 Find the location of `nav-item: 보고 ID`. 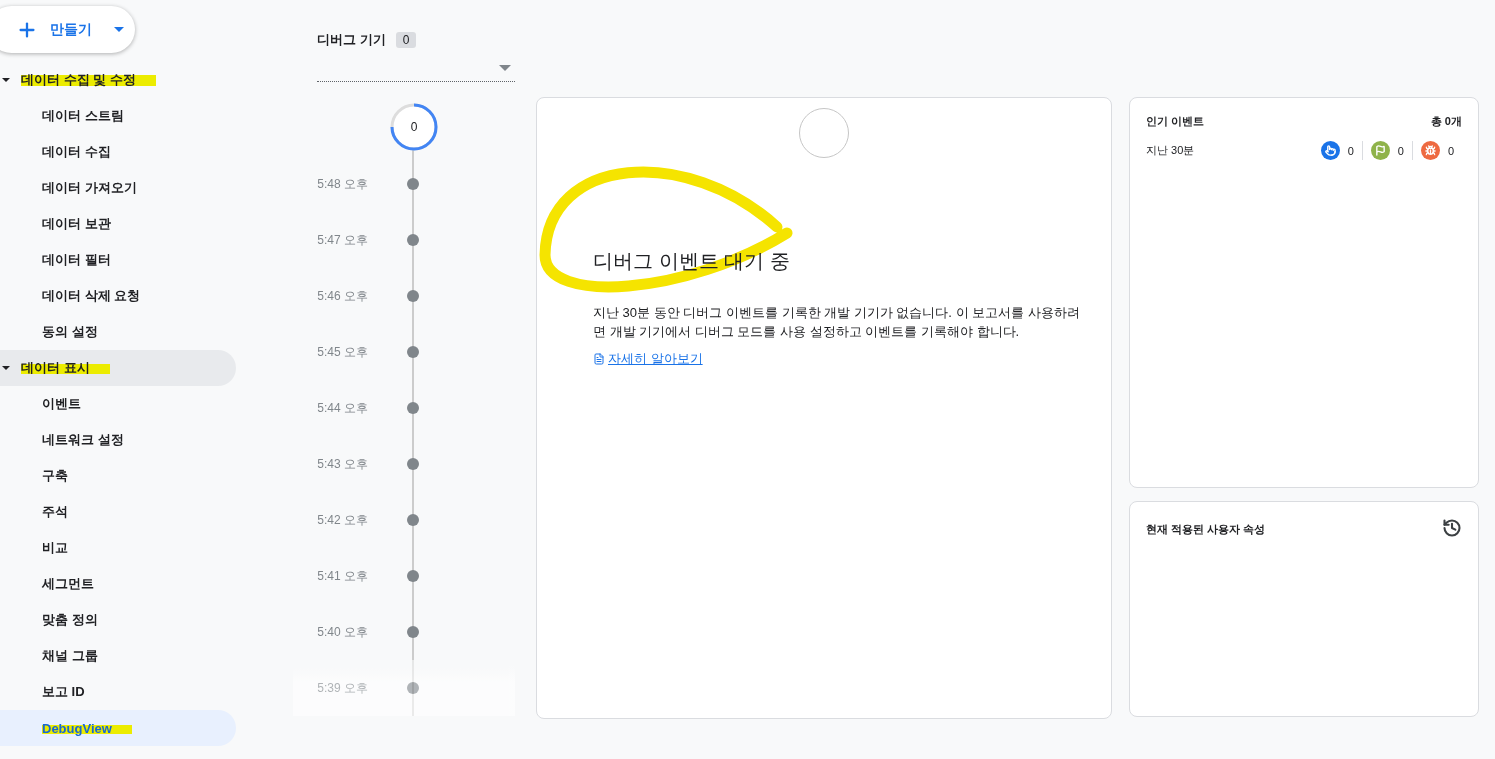

nav-item: 보고 ID is located at coordinates (118, 692).